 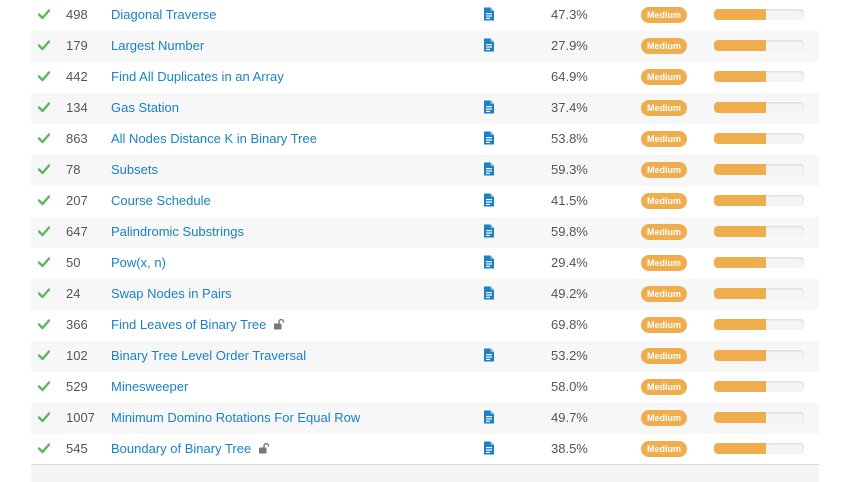 I want to click on problem-title-link: Gas Station, so click(x=145, y=108).